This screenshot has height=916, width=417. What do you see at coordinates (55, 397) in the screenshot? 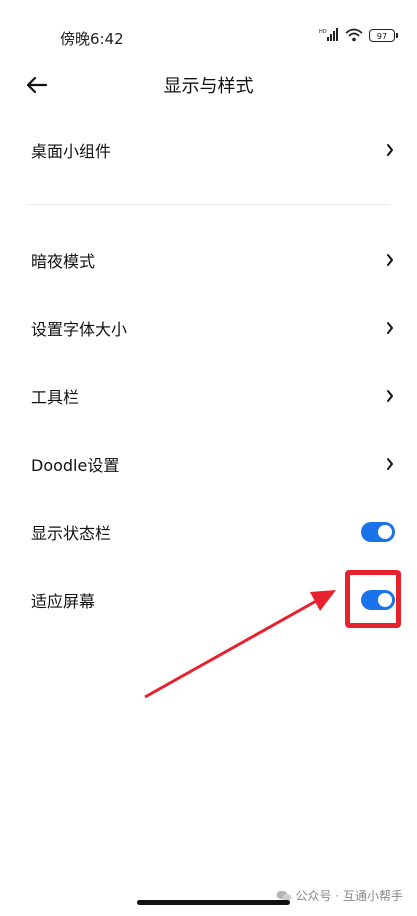
I see `row-label: 工具栏` at bounding box center [55, 397].